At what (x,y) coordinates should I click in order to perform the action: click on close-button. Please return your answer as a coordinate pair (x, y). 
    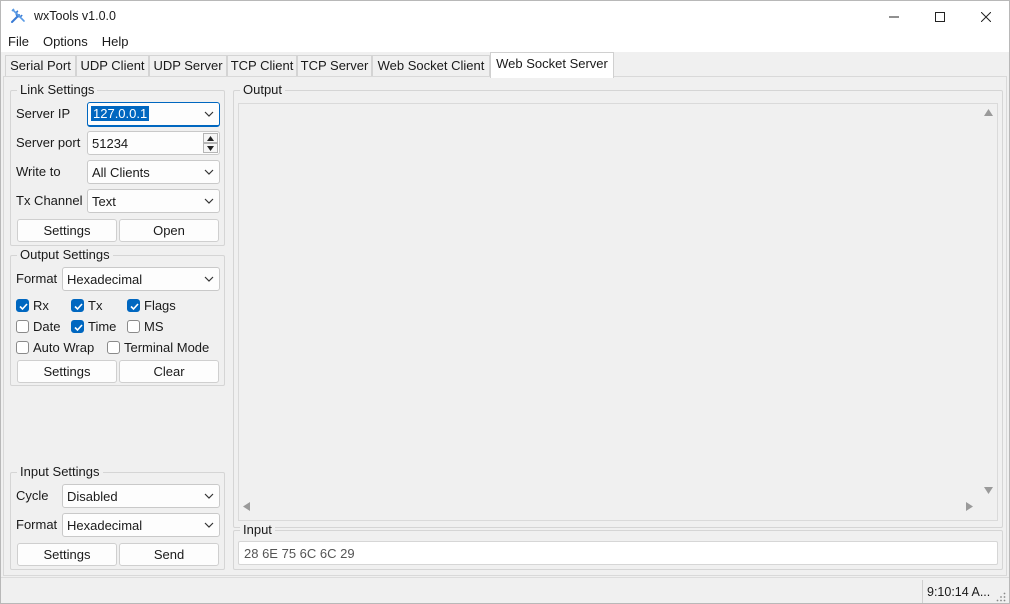
    Looking at the image, I should click on (986, 16).